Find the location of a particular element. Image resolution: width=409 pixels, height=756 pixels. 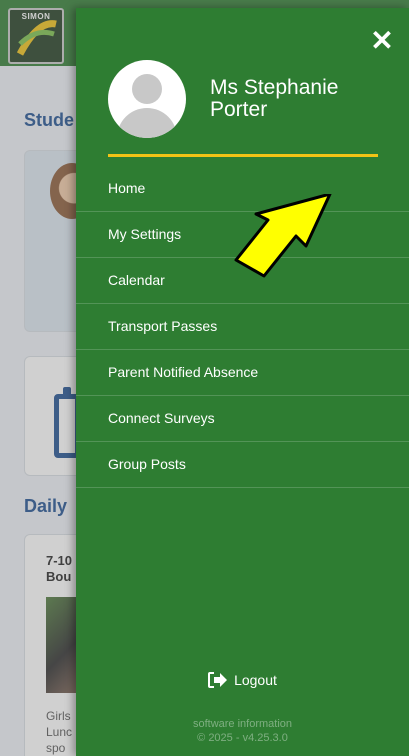

logout-icon is located at coordinates (218, 680).